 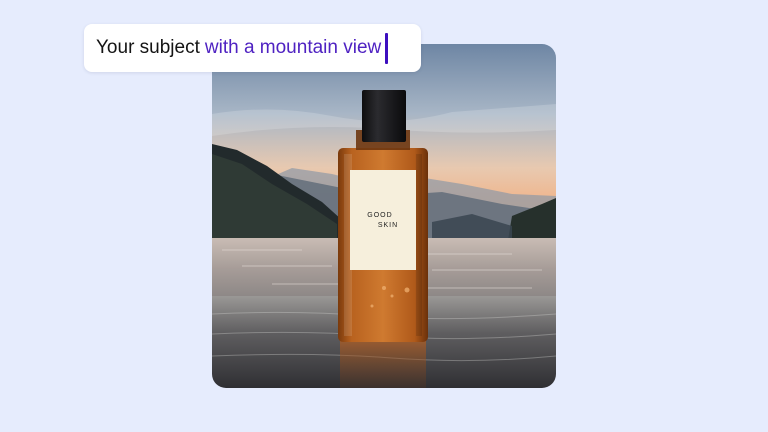 What do you see at coordinates (293, 47) in the screenshot?
I see `prompt-highlight-text: with a mountain view` at bounding box center [293, 47].